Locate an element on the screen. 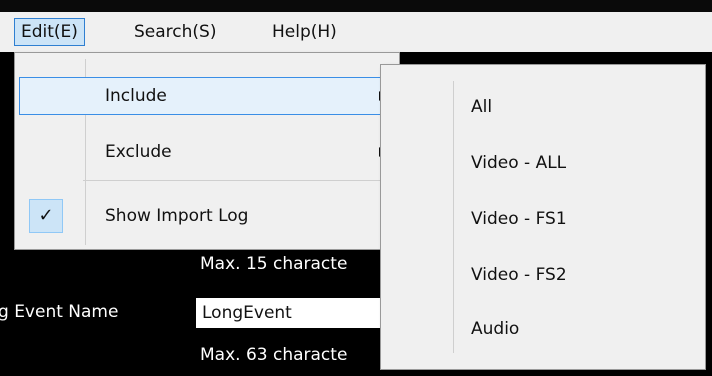  submenu-item-video-fs2: Video - FS2 is located at coordinates (519, 275).